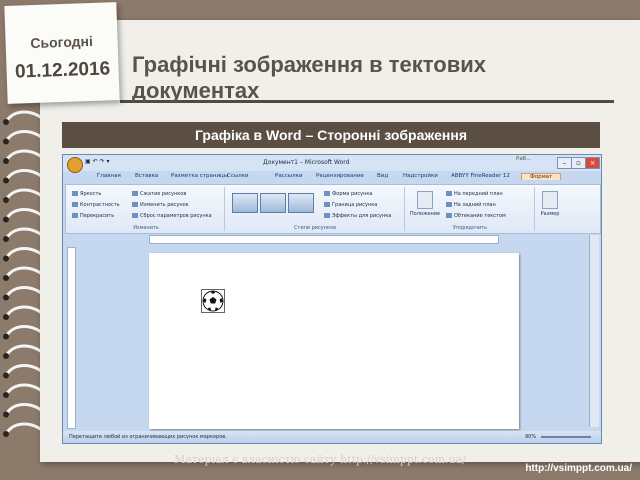 The image size is (640, 480). I want to click on shape-icon, so click(327, 193).